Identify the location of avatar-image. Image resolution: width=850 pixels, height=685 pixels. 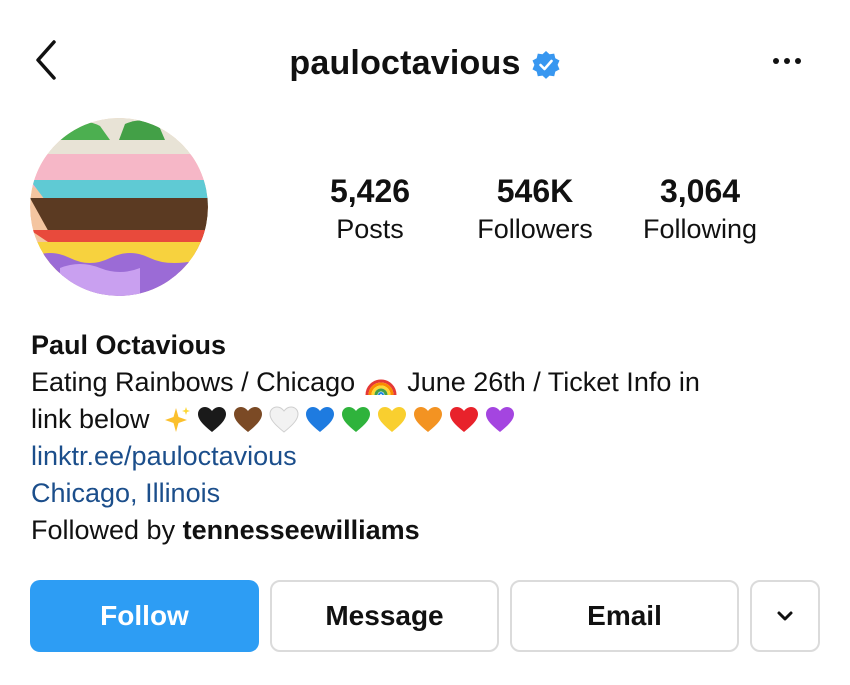
(119, 207).